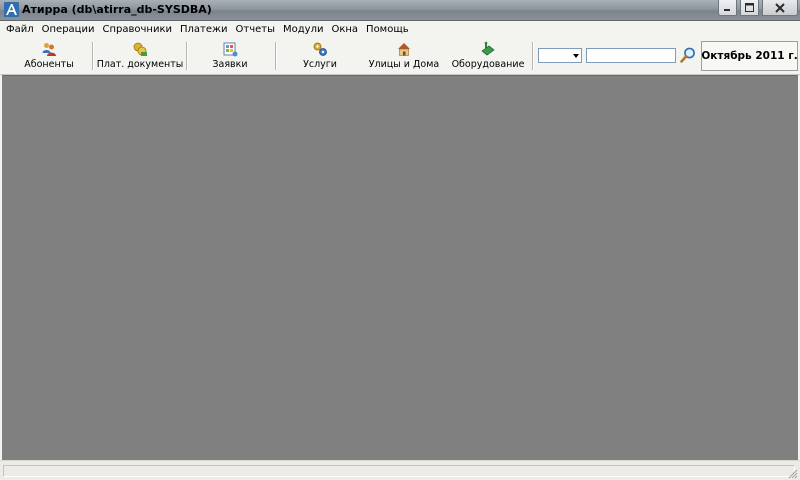 This screenshot has width=800, height=480. What do you see at coordinates (576, 56) in the screenshot?
I see `chevron-down-icon` at bounding box center [576, 56].